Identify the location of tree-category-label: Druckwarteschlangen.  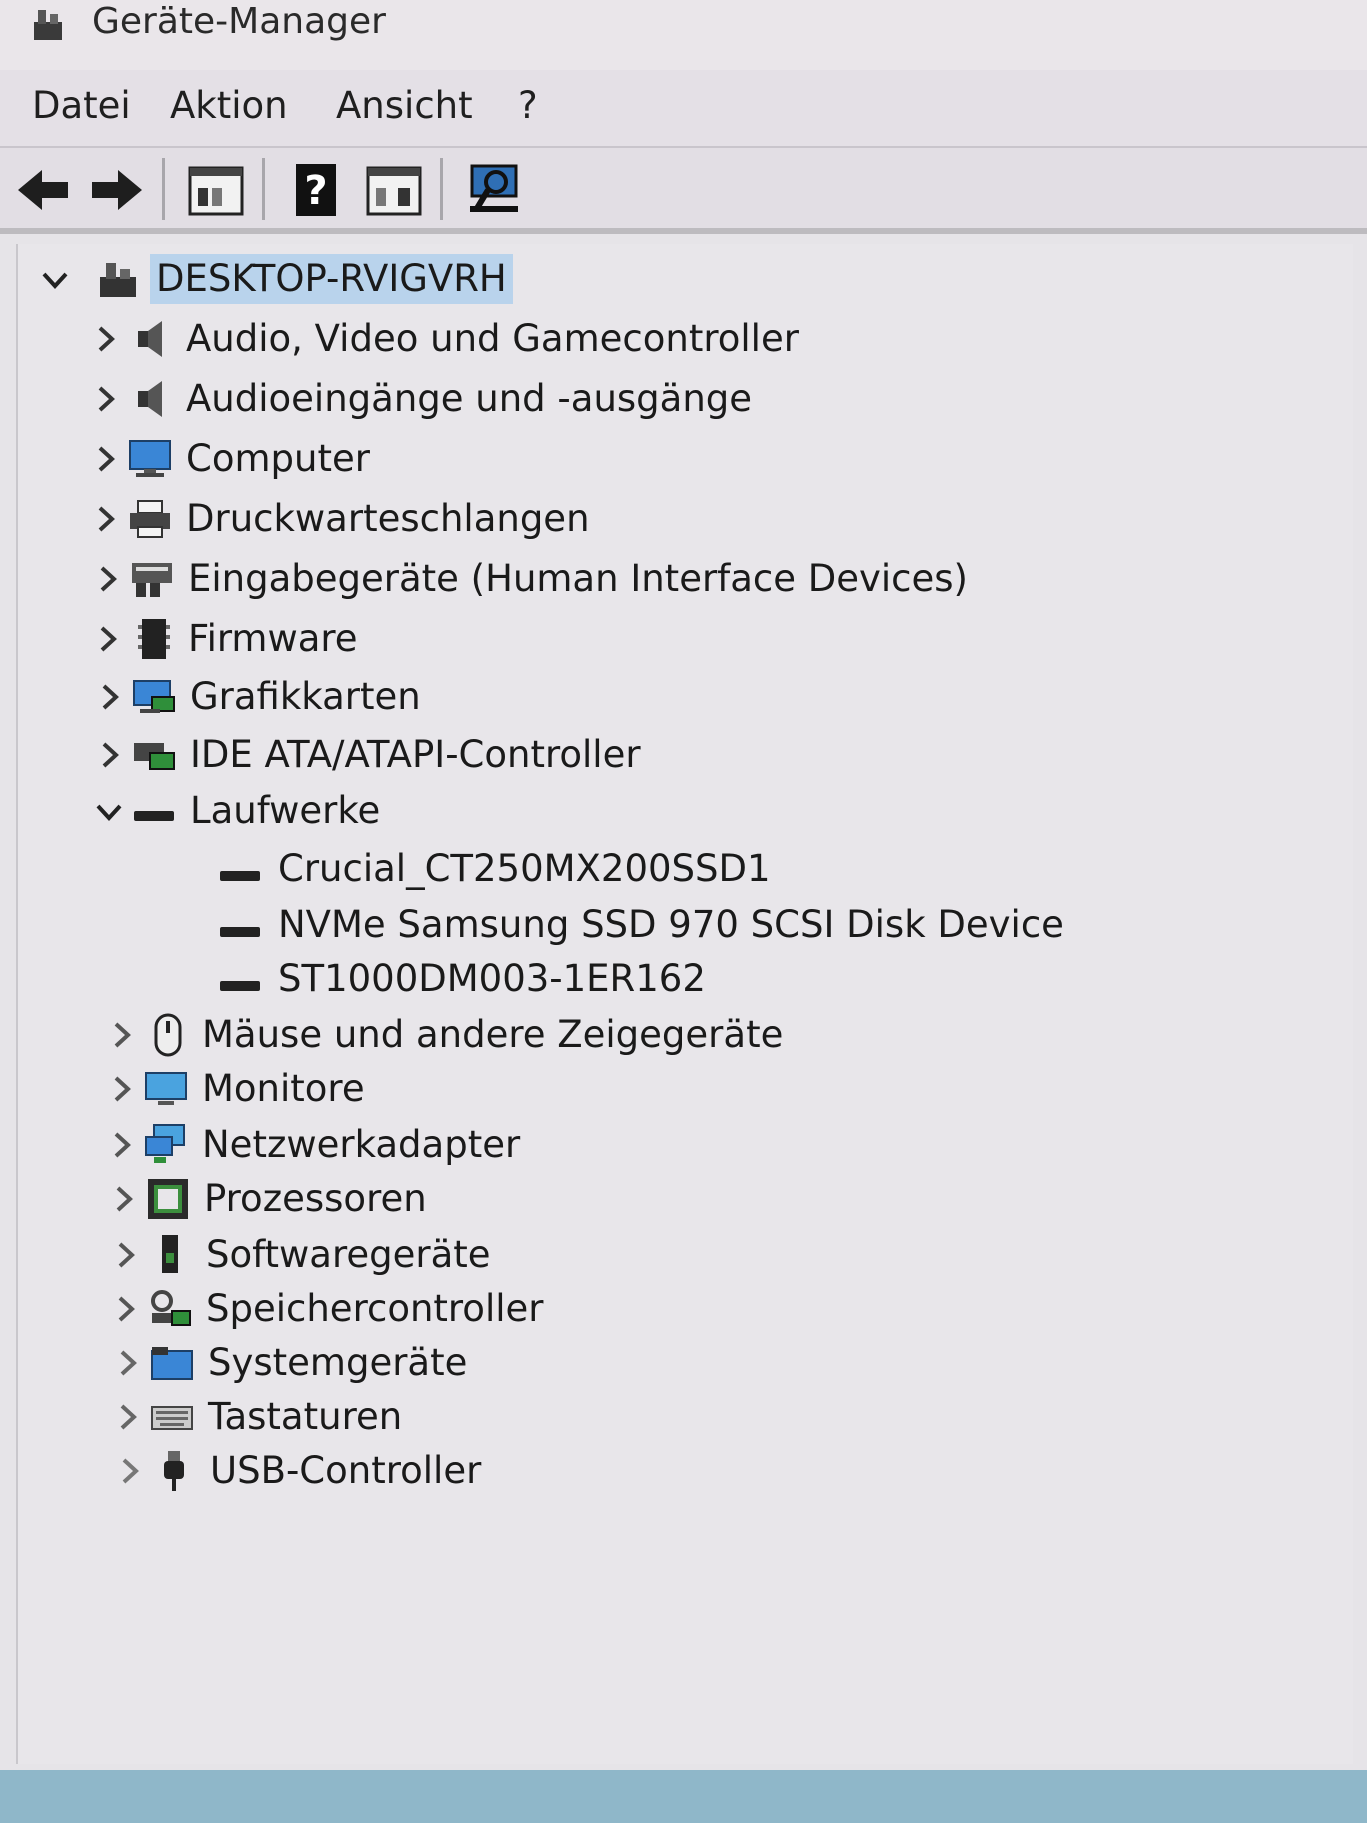
(388, 518).